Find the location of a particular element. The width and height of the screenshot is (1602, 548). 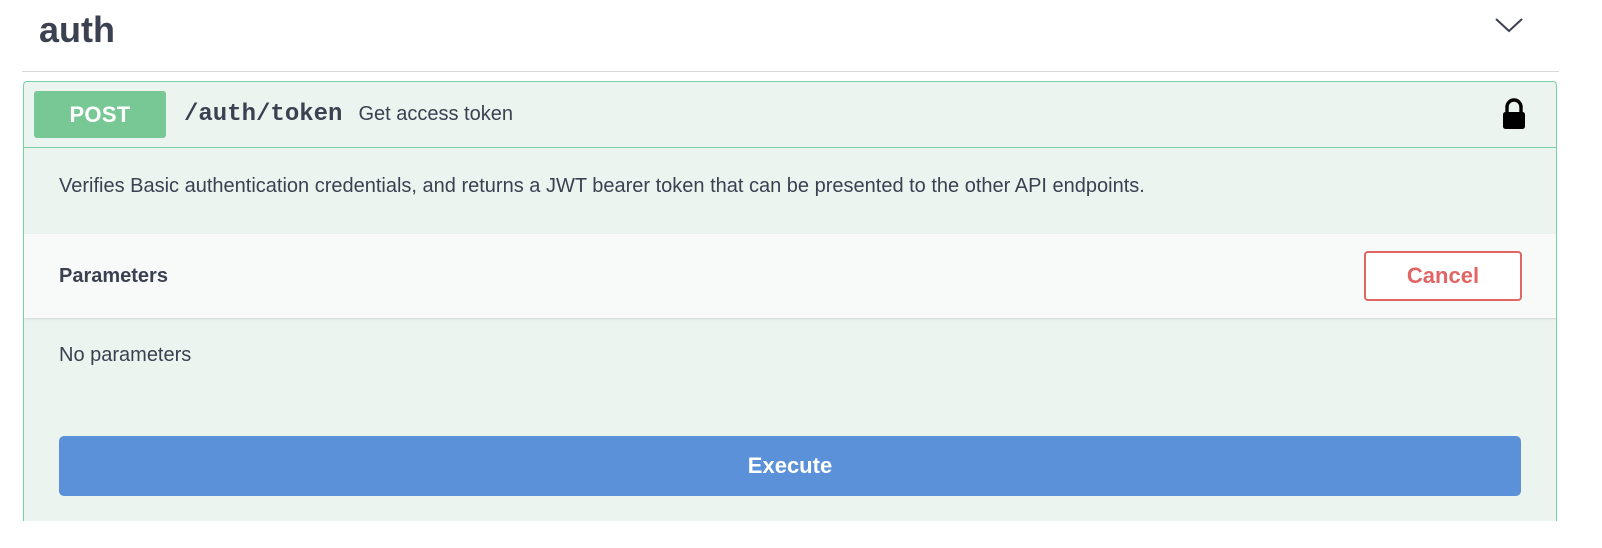

parameters-header: Parameters Cancel is located at coordinates (790, 276).